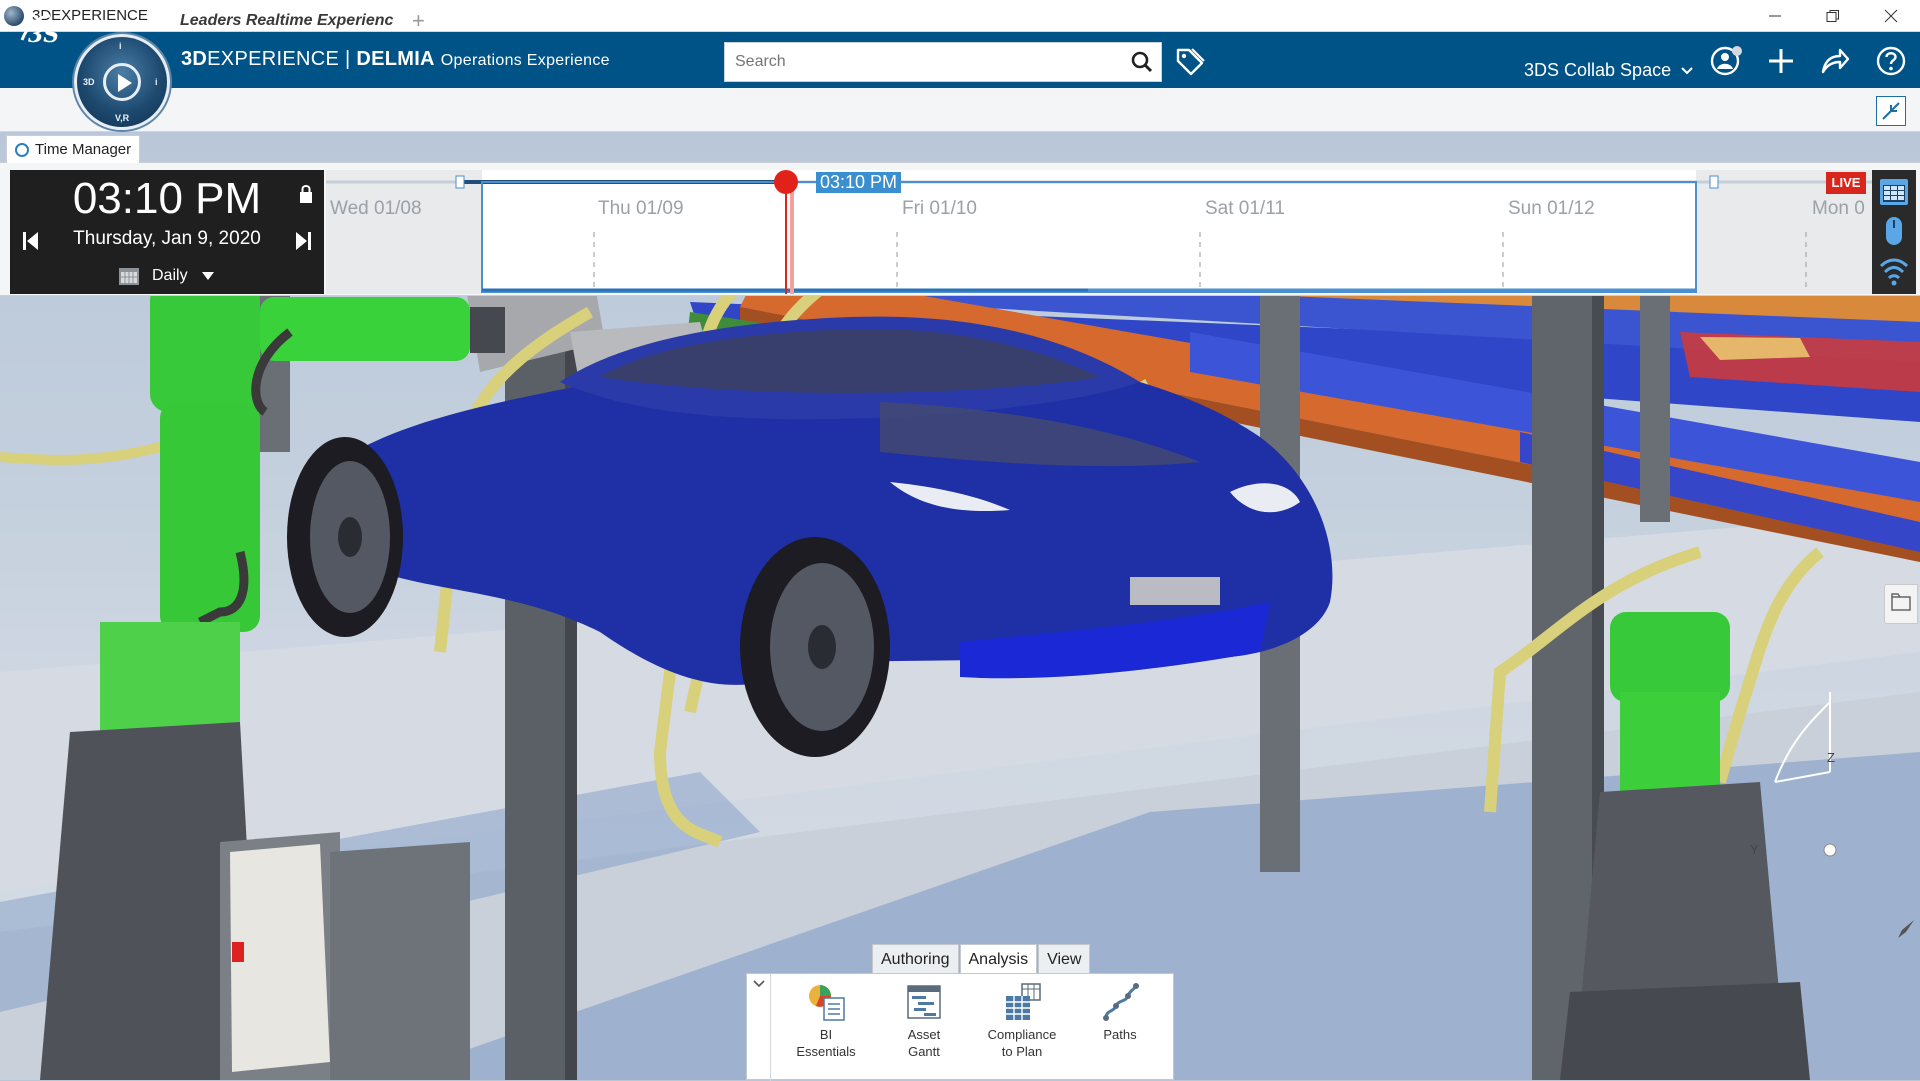 This screenshot has width=1920, height=1081. What do you see at coordinates (924, 62) in the screenshot?
I see `search-input` at bounding box center [924, 62].